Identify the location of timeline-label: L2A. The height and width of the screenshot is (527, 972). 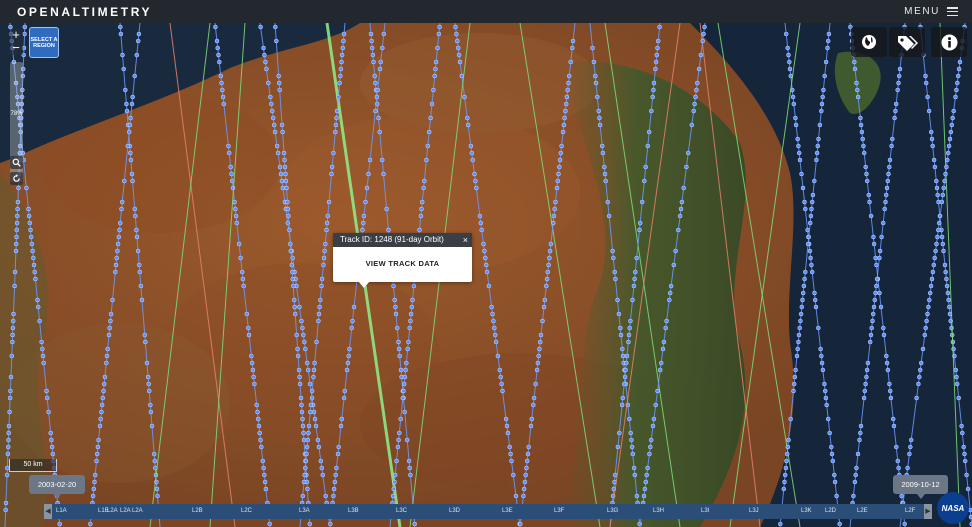
(112, 511).